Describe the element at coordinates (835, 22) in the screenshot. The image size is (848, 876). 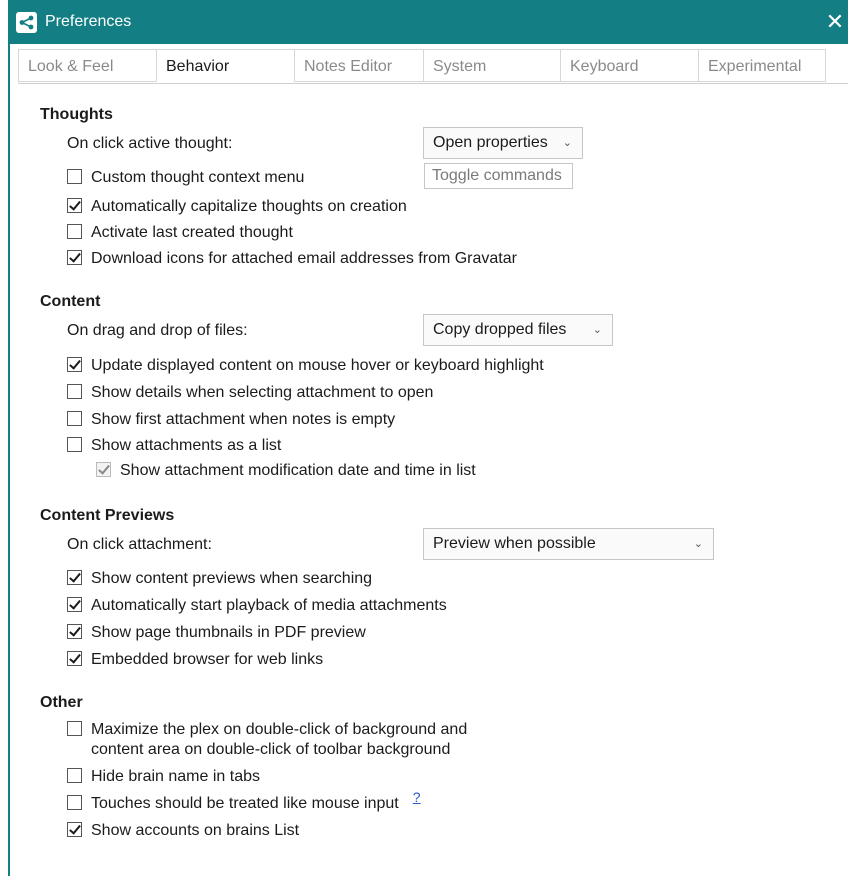
I see `close-icon: ✕` at that location.